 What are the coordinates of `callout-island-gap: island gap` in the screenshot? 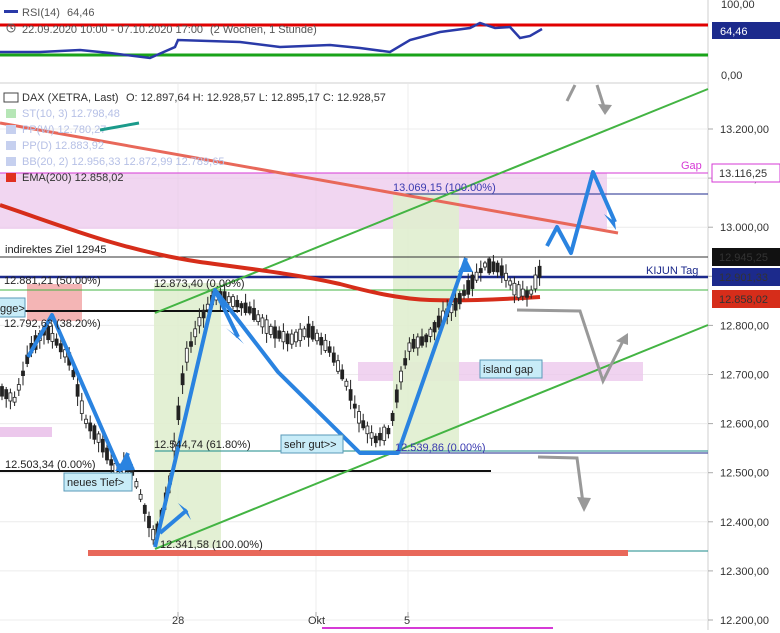 It's located at (511, 369).